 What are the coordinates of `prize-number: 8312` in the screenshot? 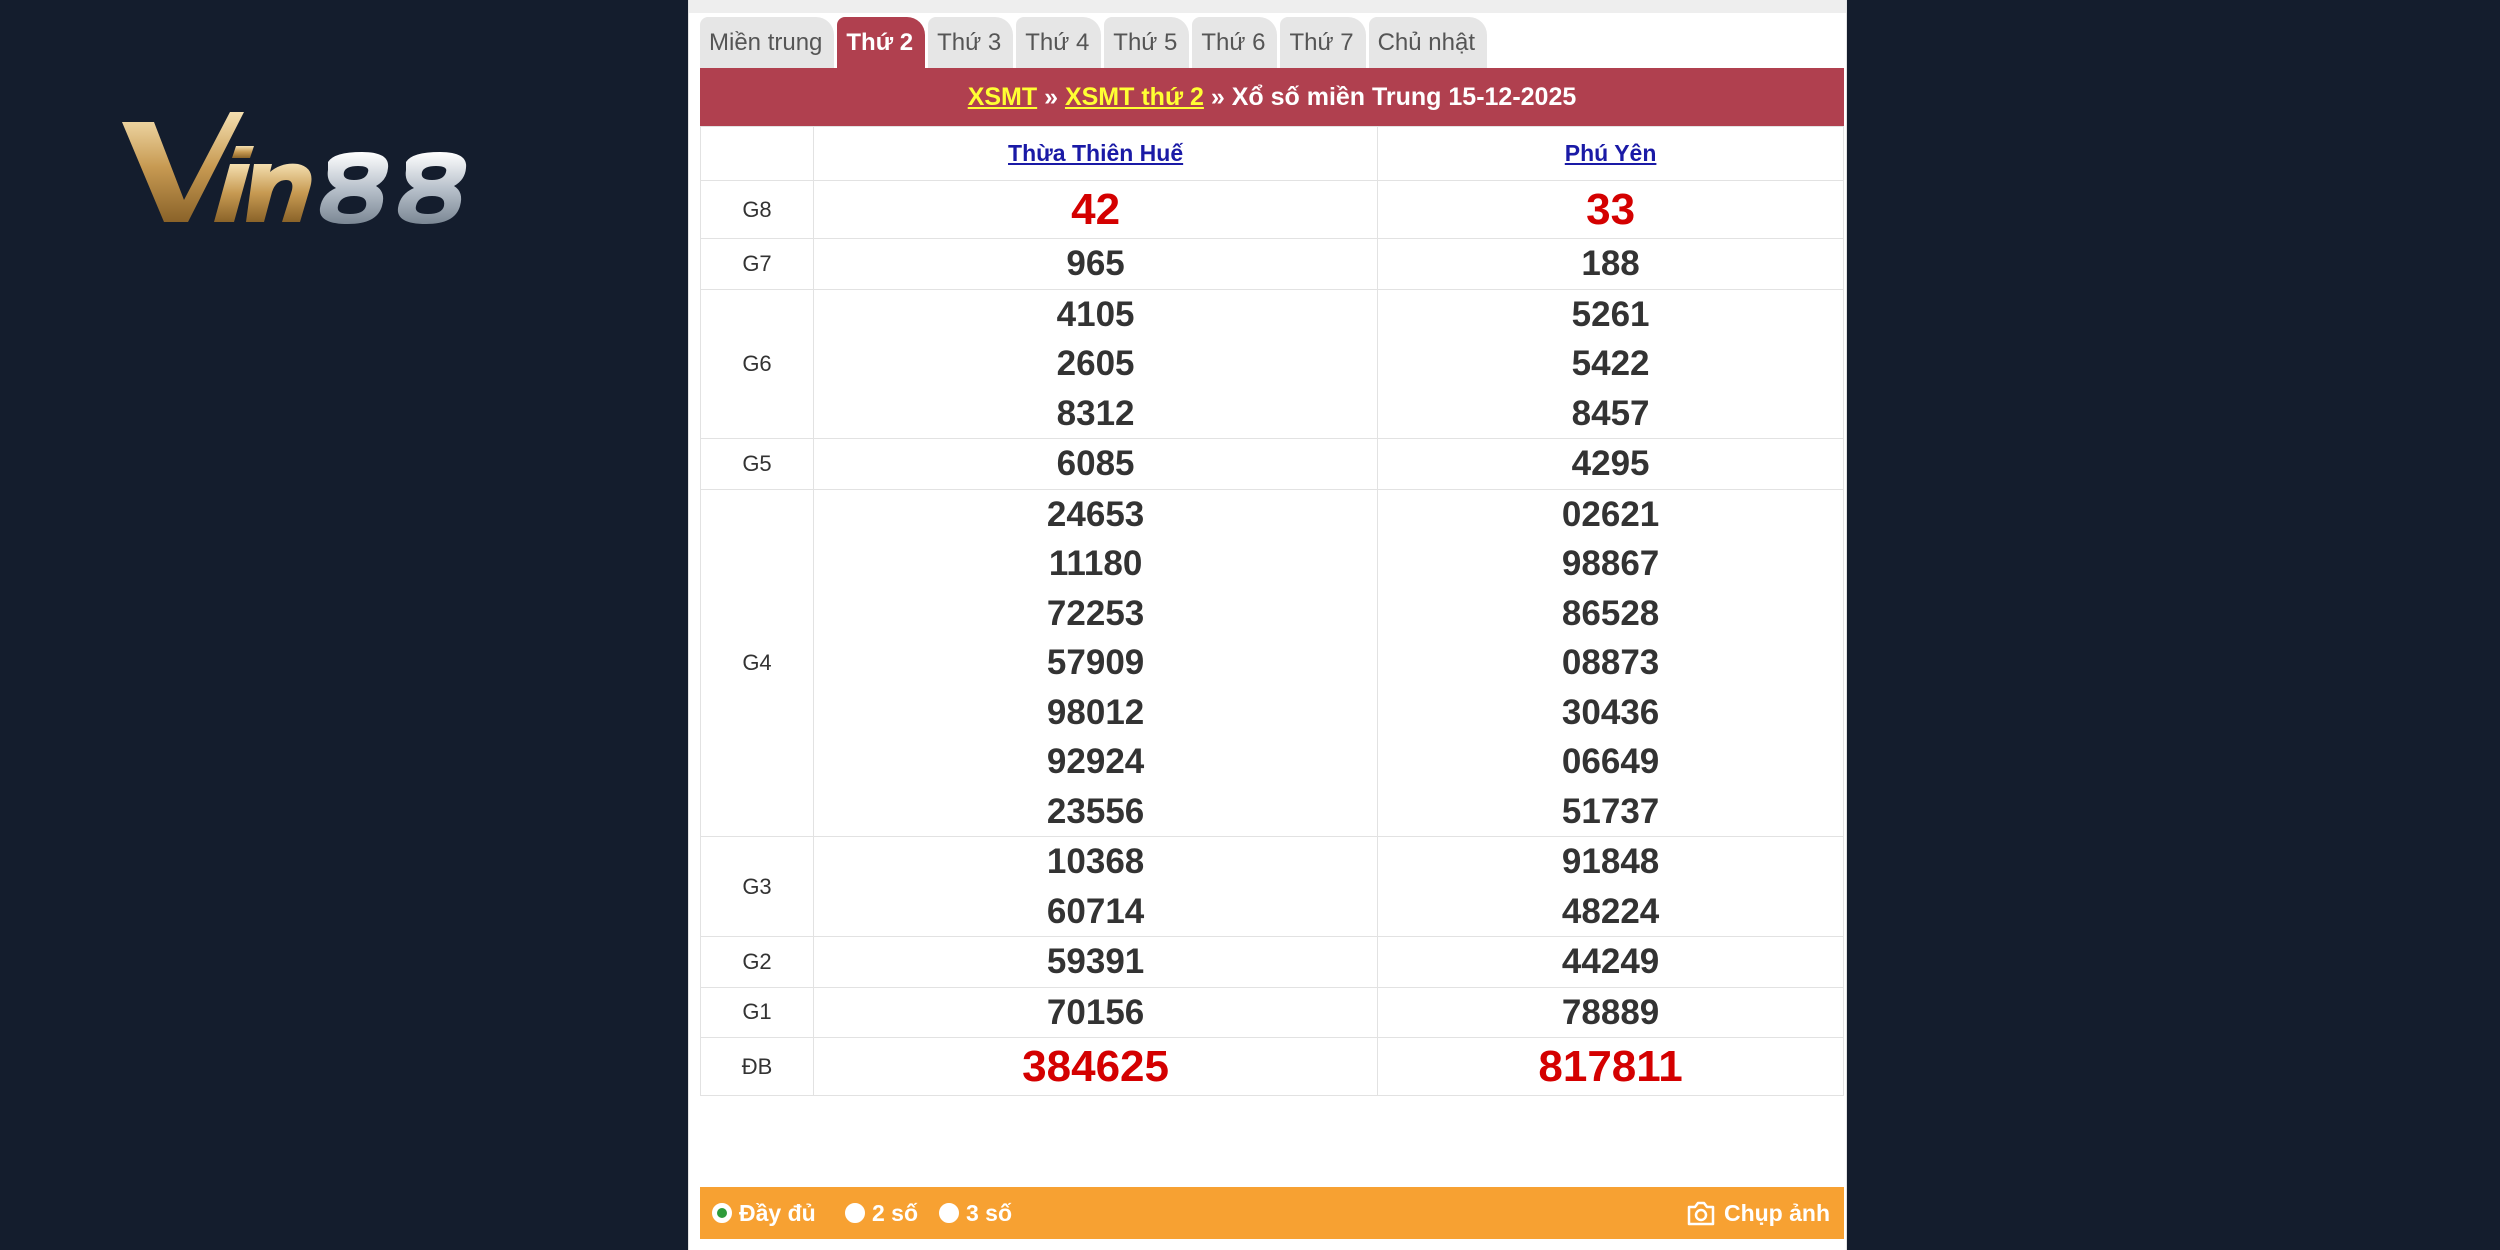 It's located at (1095, 413).